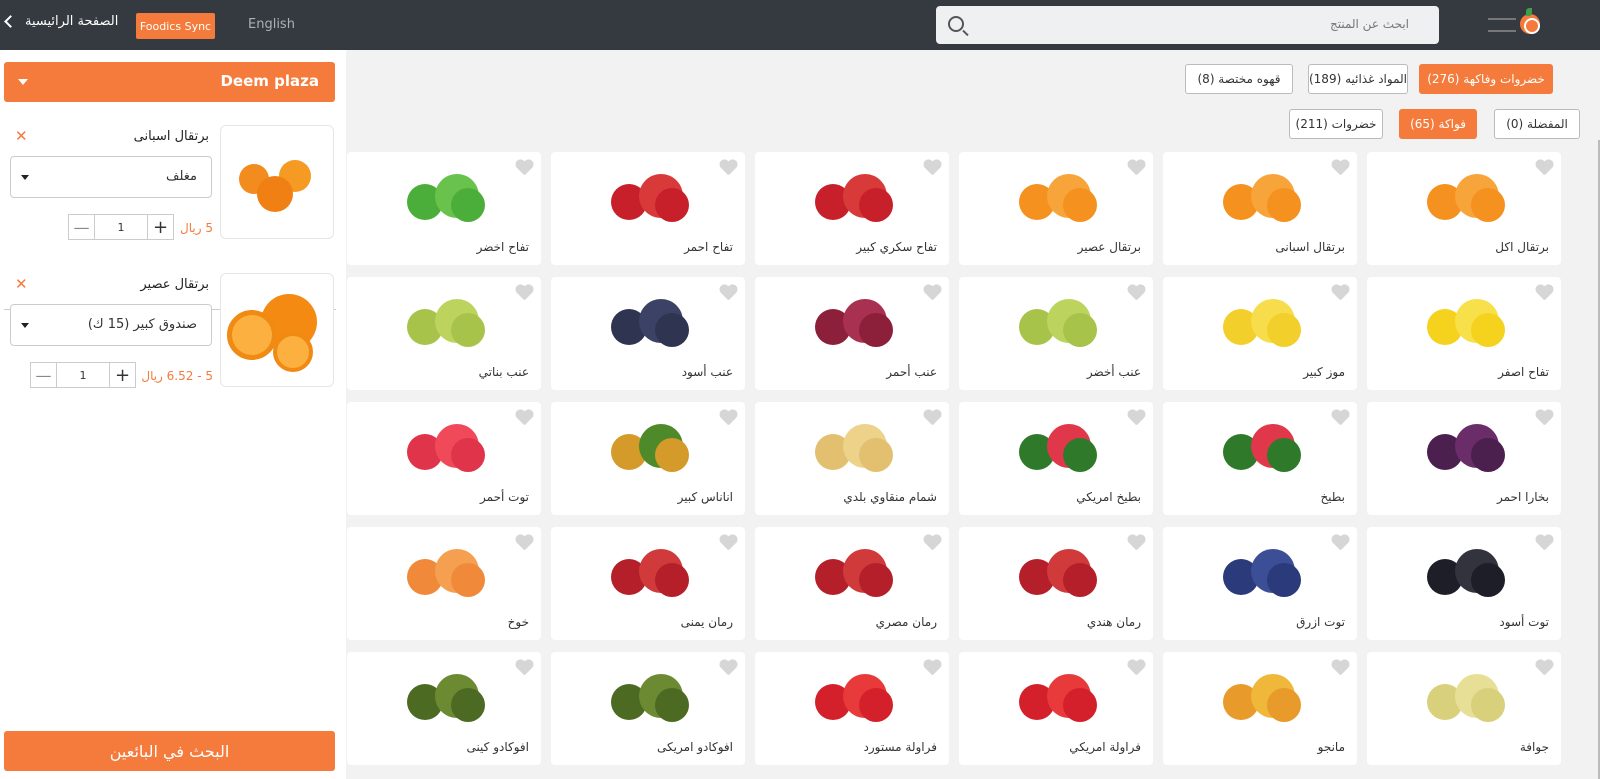  What do you see at coordinates (1464, 208) in the screenshot?
I see `product-card: برتقال اكل` at bounding box center [1464, 208].